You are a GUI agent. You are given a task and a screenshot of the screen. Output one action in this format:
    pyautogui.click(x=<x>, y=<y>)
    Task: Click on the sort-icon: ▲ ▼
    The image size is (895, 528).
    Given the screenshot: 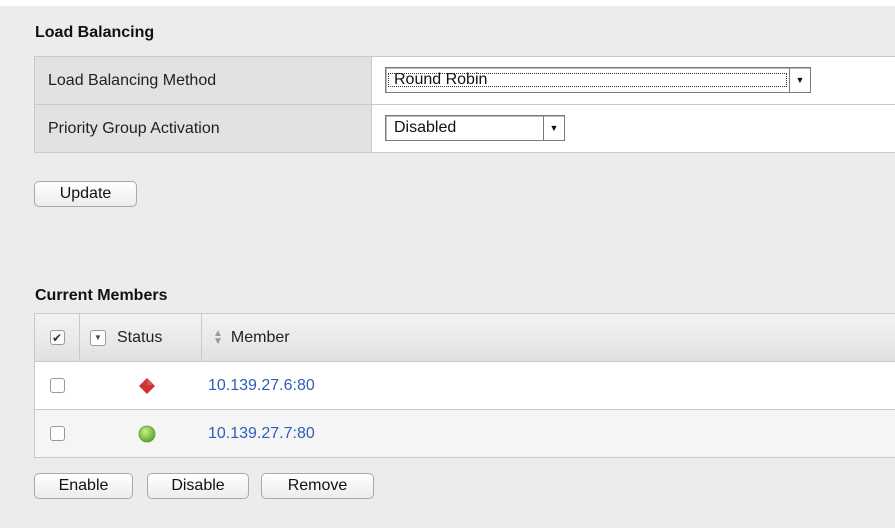 What is the action you would take?
    pyautogui.click(x=218, y=337)
    